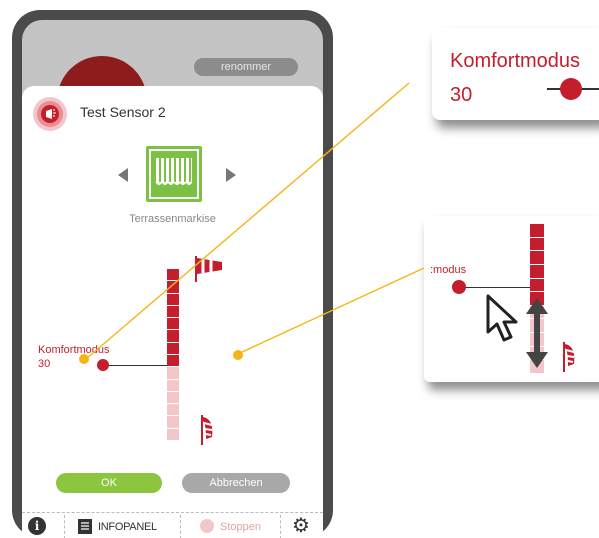  I want to click on info-panel-button: INFOPANEL, so click(127, 527).